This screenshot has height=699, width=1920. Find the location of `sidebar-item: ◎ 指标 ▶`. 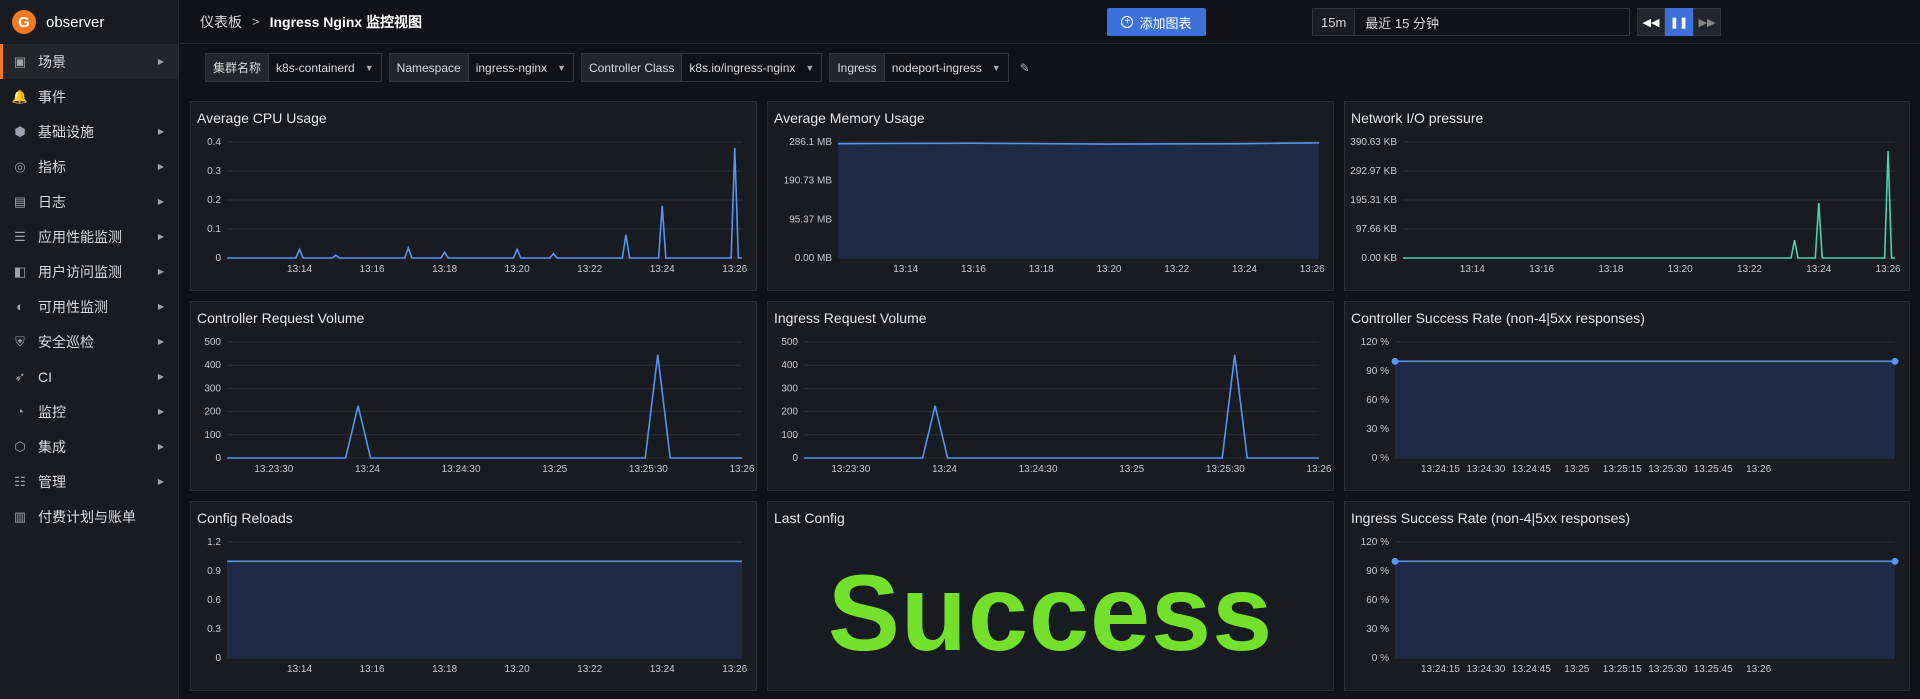

sidebar-item: ◎ 指标 ▶ is located at coordinates (89, 166).